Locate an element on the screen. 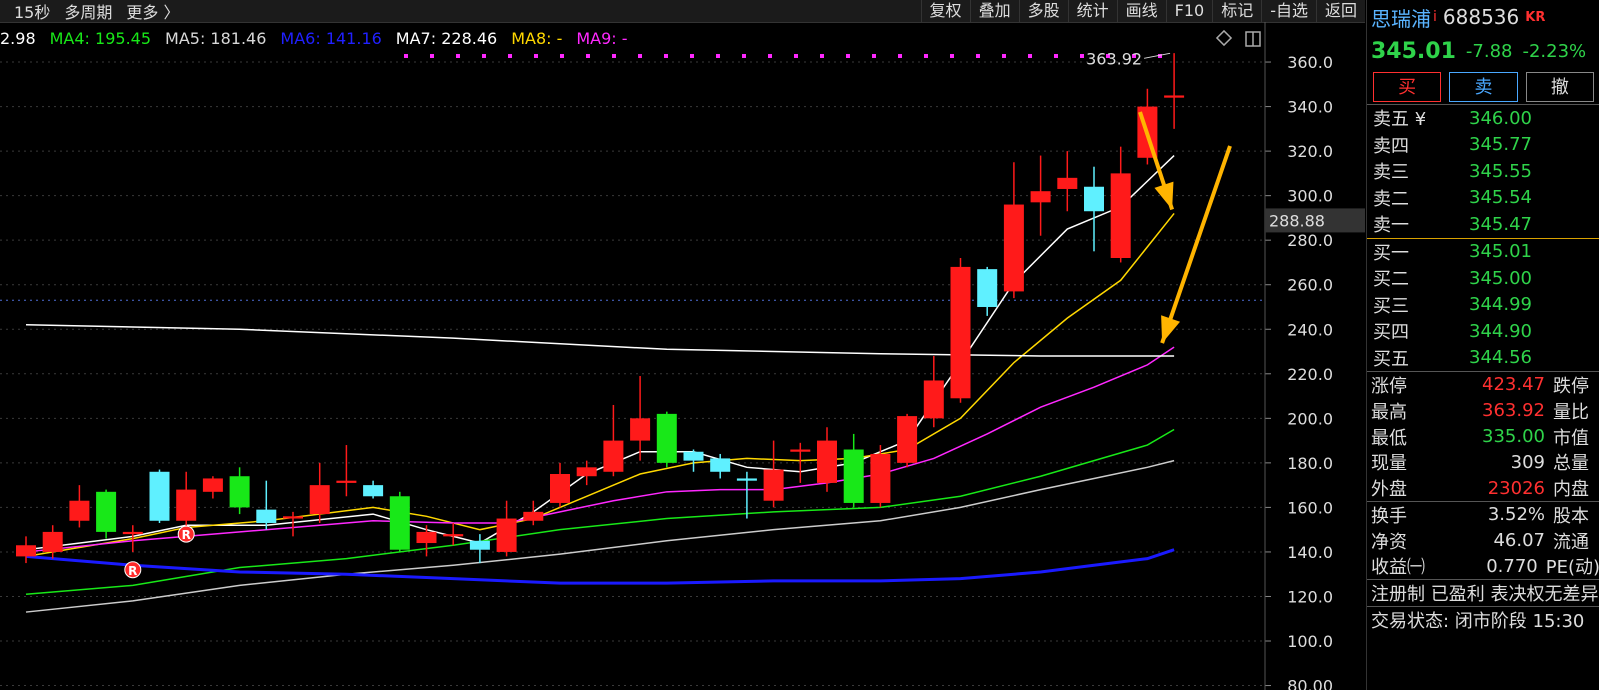 Image resolution: width=1599 pixels, height=690 pixels. bid-price: 344.56 is located at coordinates (1500, 357).